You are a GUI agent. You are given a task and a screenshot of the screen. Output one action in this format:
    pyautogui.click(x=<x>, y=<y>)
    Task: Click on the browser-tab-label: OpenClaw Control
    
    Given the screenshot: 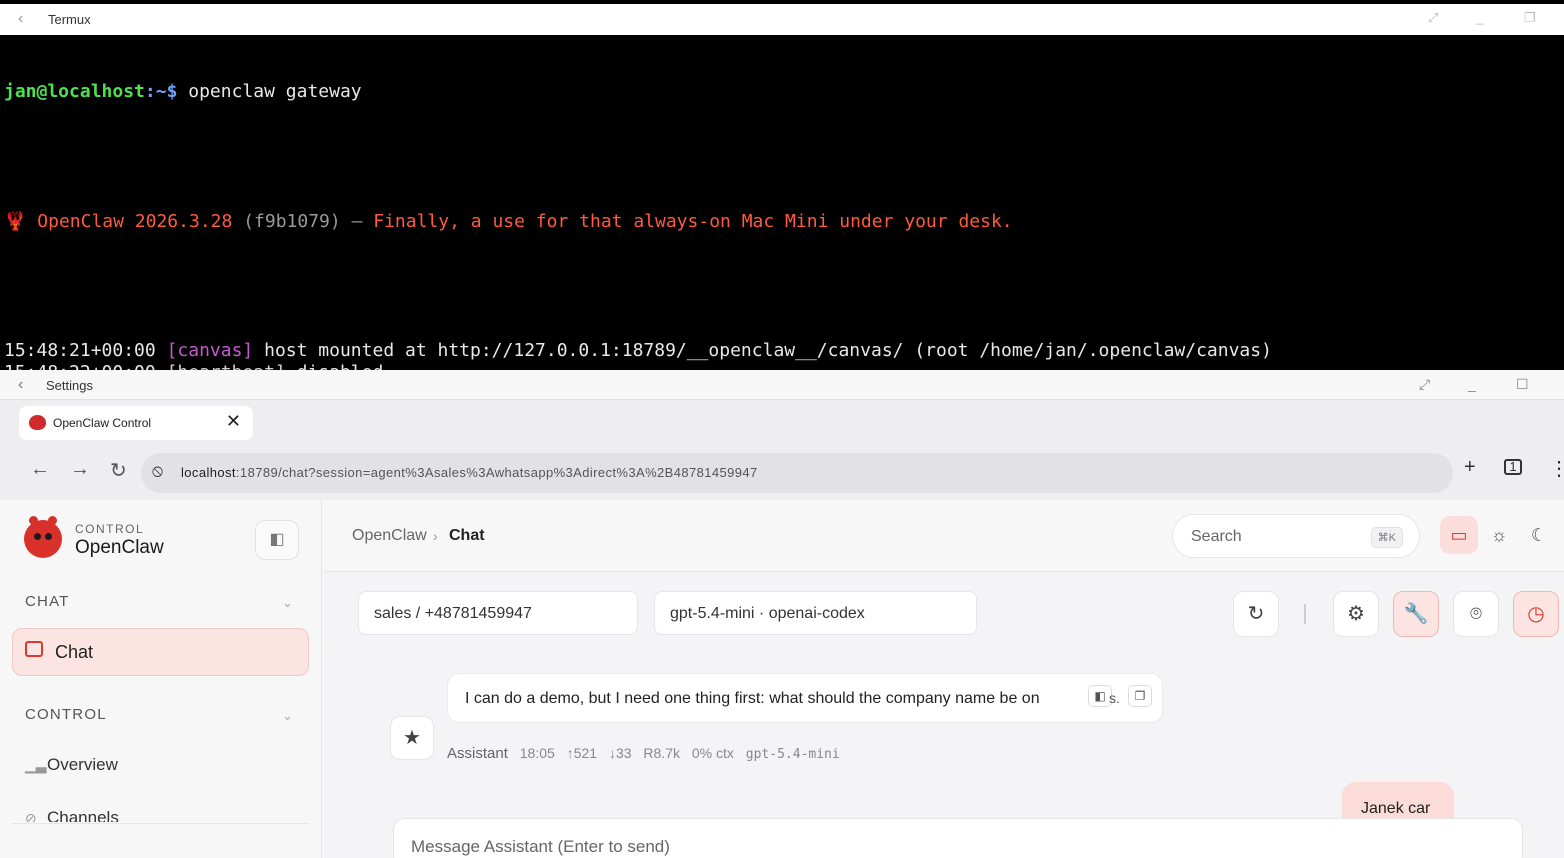 What is the action you would take?
    pyautogui.click(x=102, y=423)
    